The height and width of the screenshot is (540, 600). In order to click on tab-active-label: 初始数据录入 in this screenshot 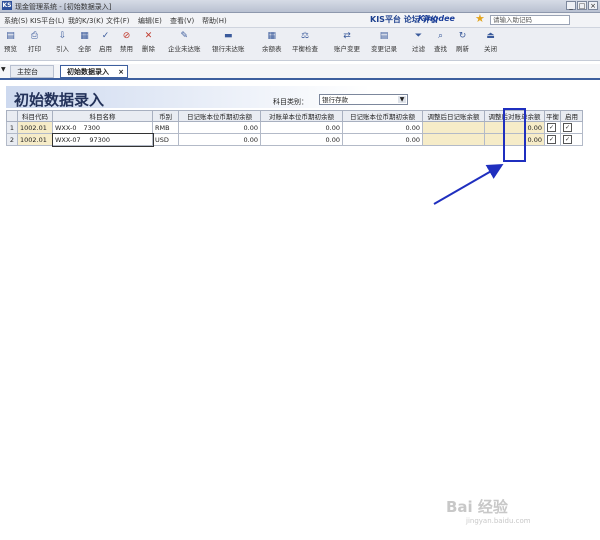, I will do `click(88, 72)`.